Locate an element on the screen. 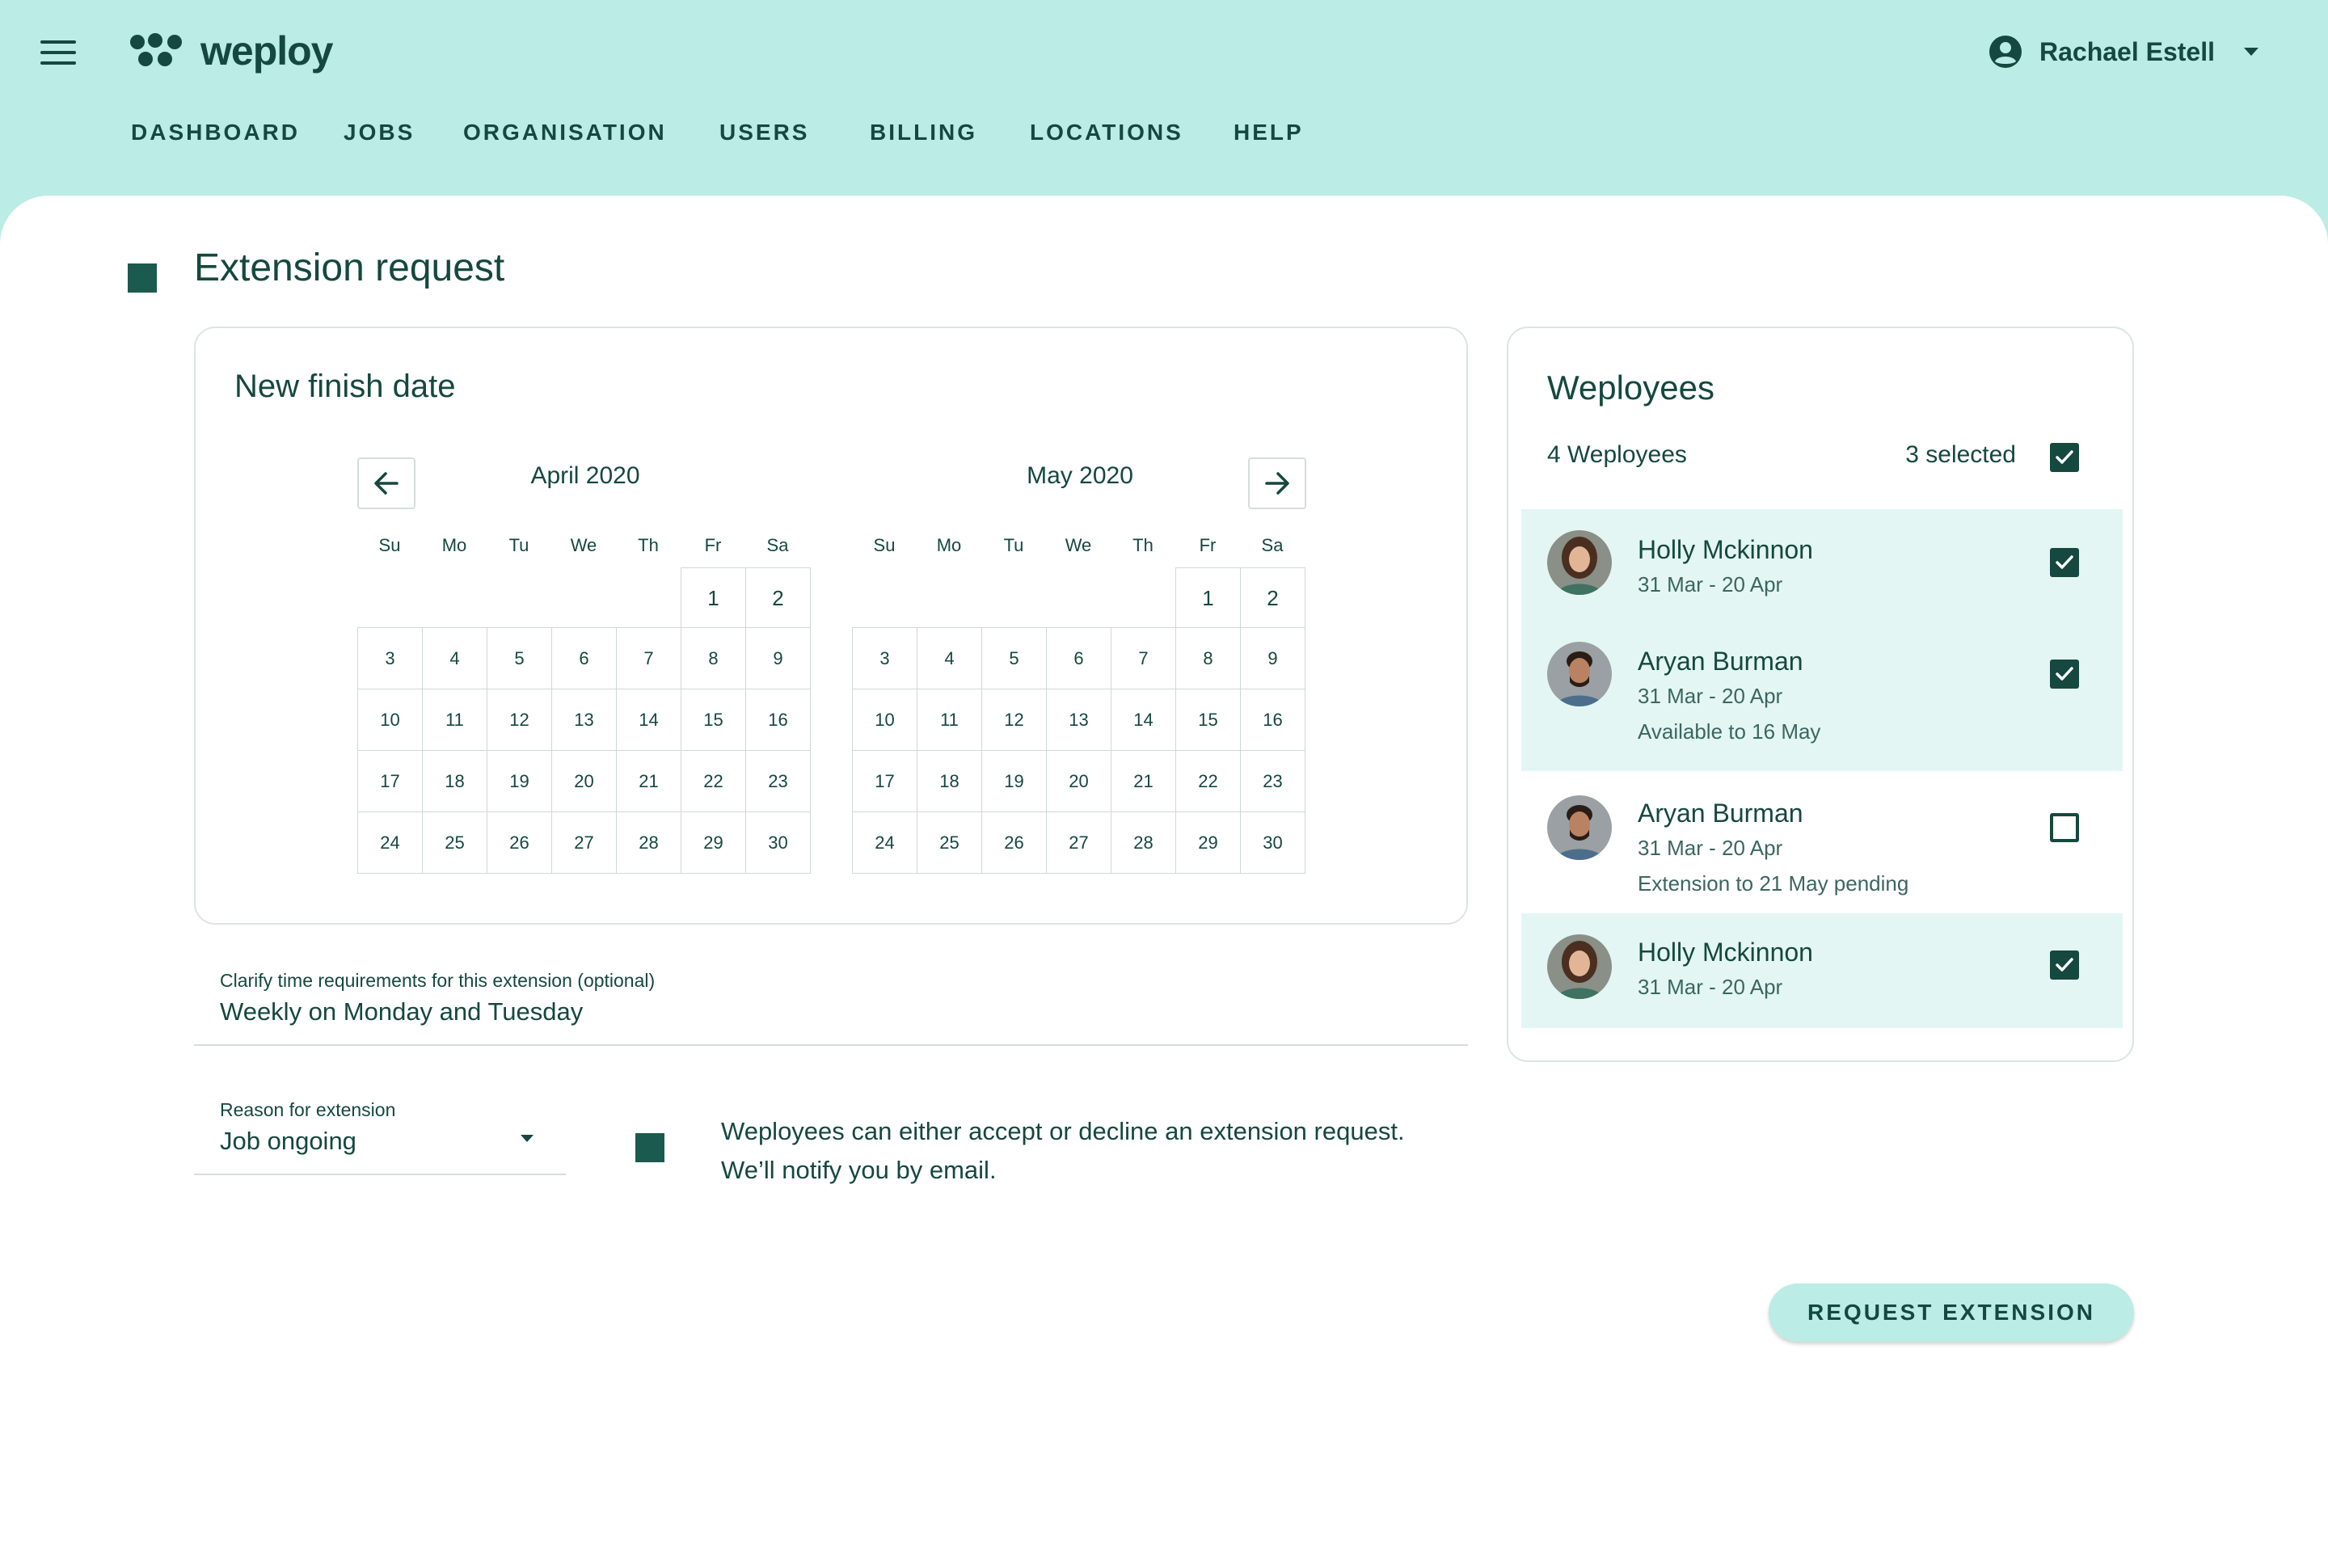 This screenshot has height=1568, width=2328. calendar-day-april: 29 is located at coordinates (713, 842).